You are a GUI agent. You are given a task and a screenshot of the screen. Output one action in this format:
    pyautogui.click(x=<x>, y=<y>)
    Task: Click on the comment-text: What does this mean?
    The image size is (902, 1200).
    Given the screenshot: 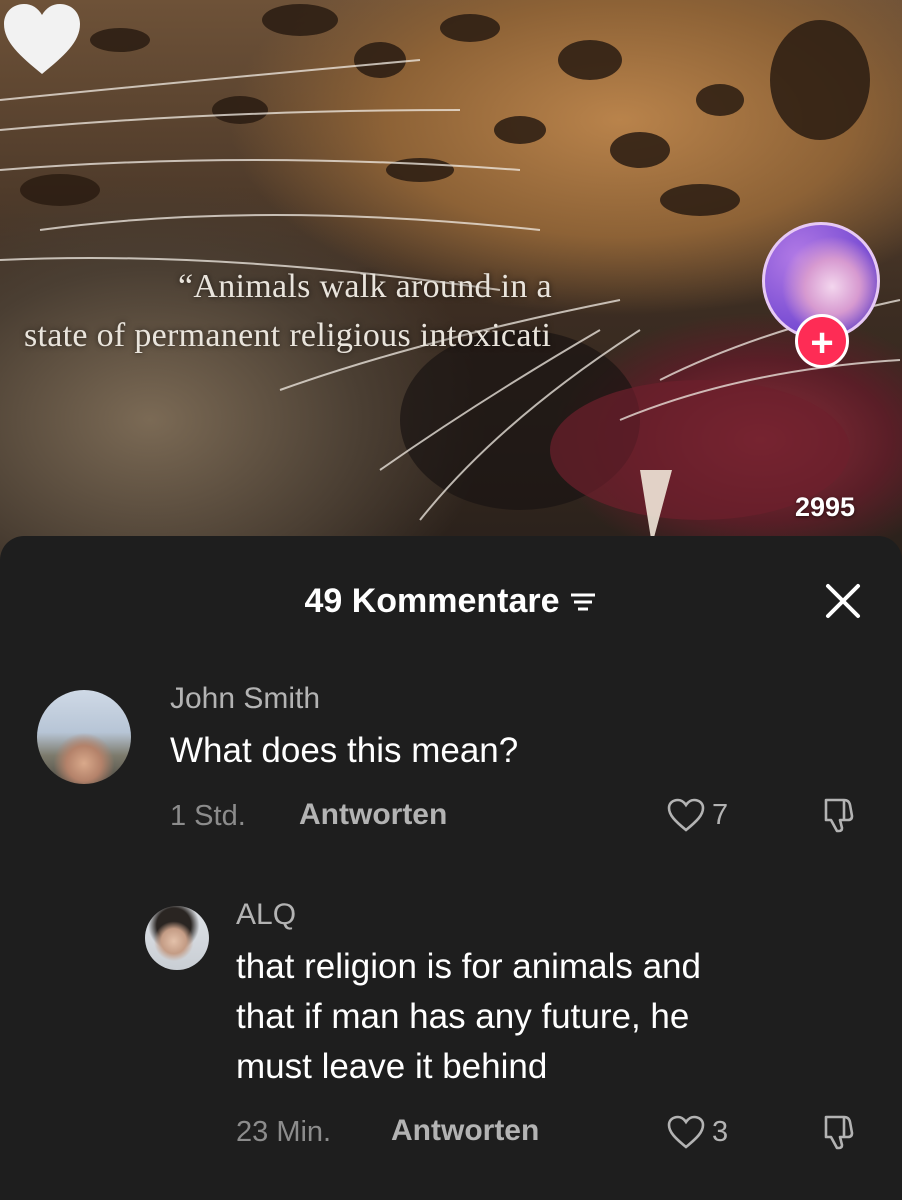 What is the action you would take?
    pyautogui.click(x=344, y=750)
    